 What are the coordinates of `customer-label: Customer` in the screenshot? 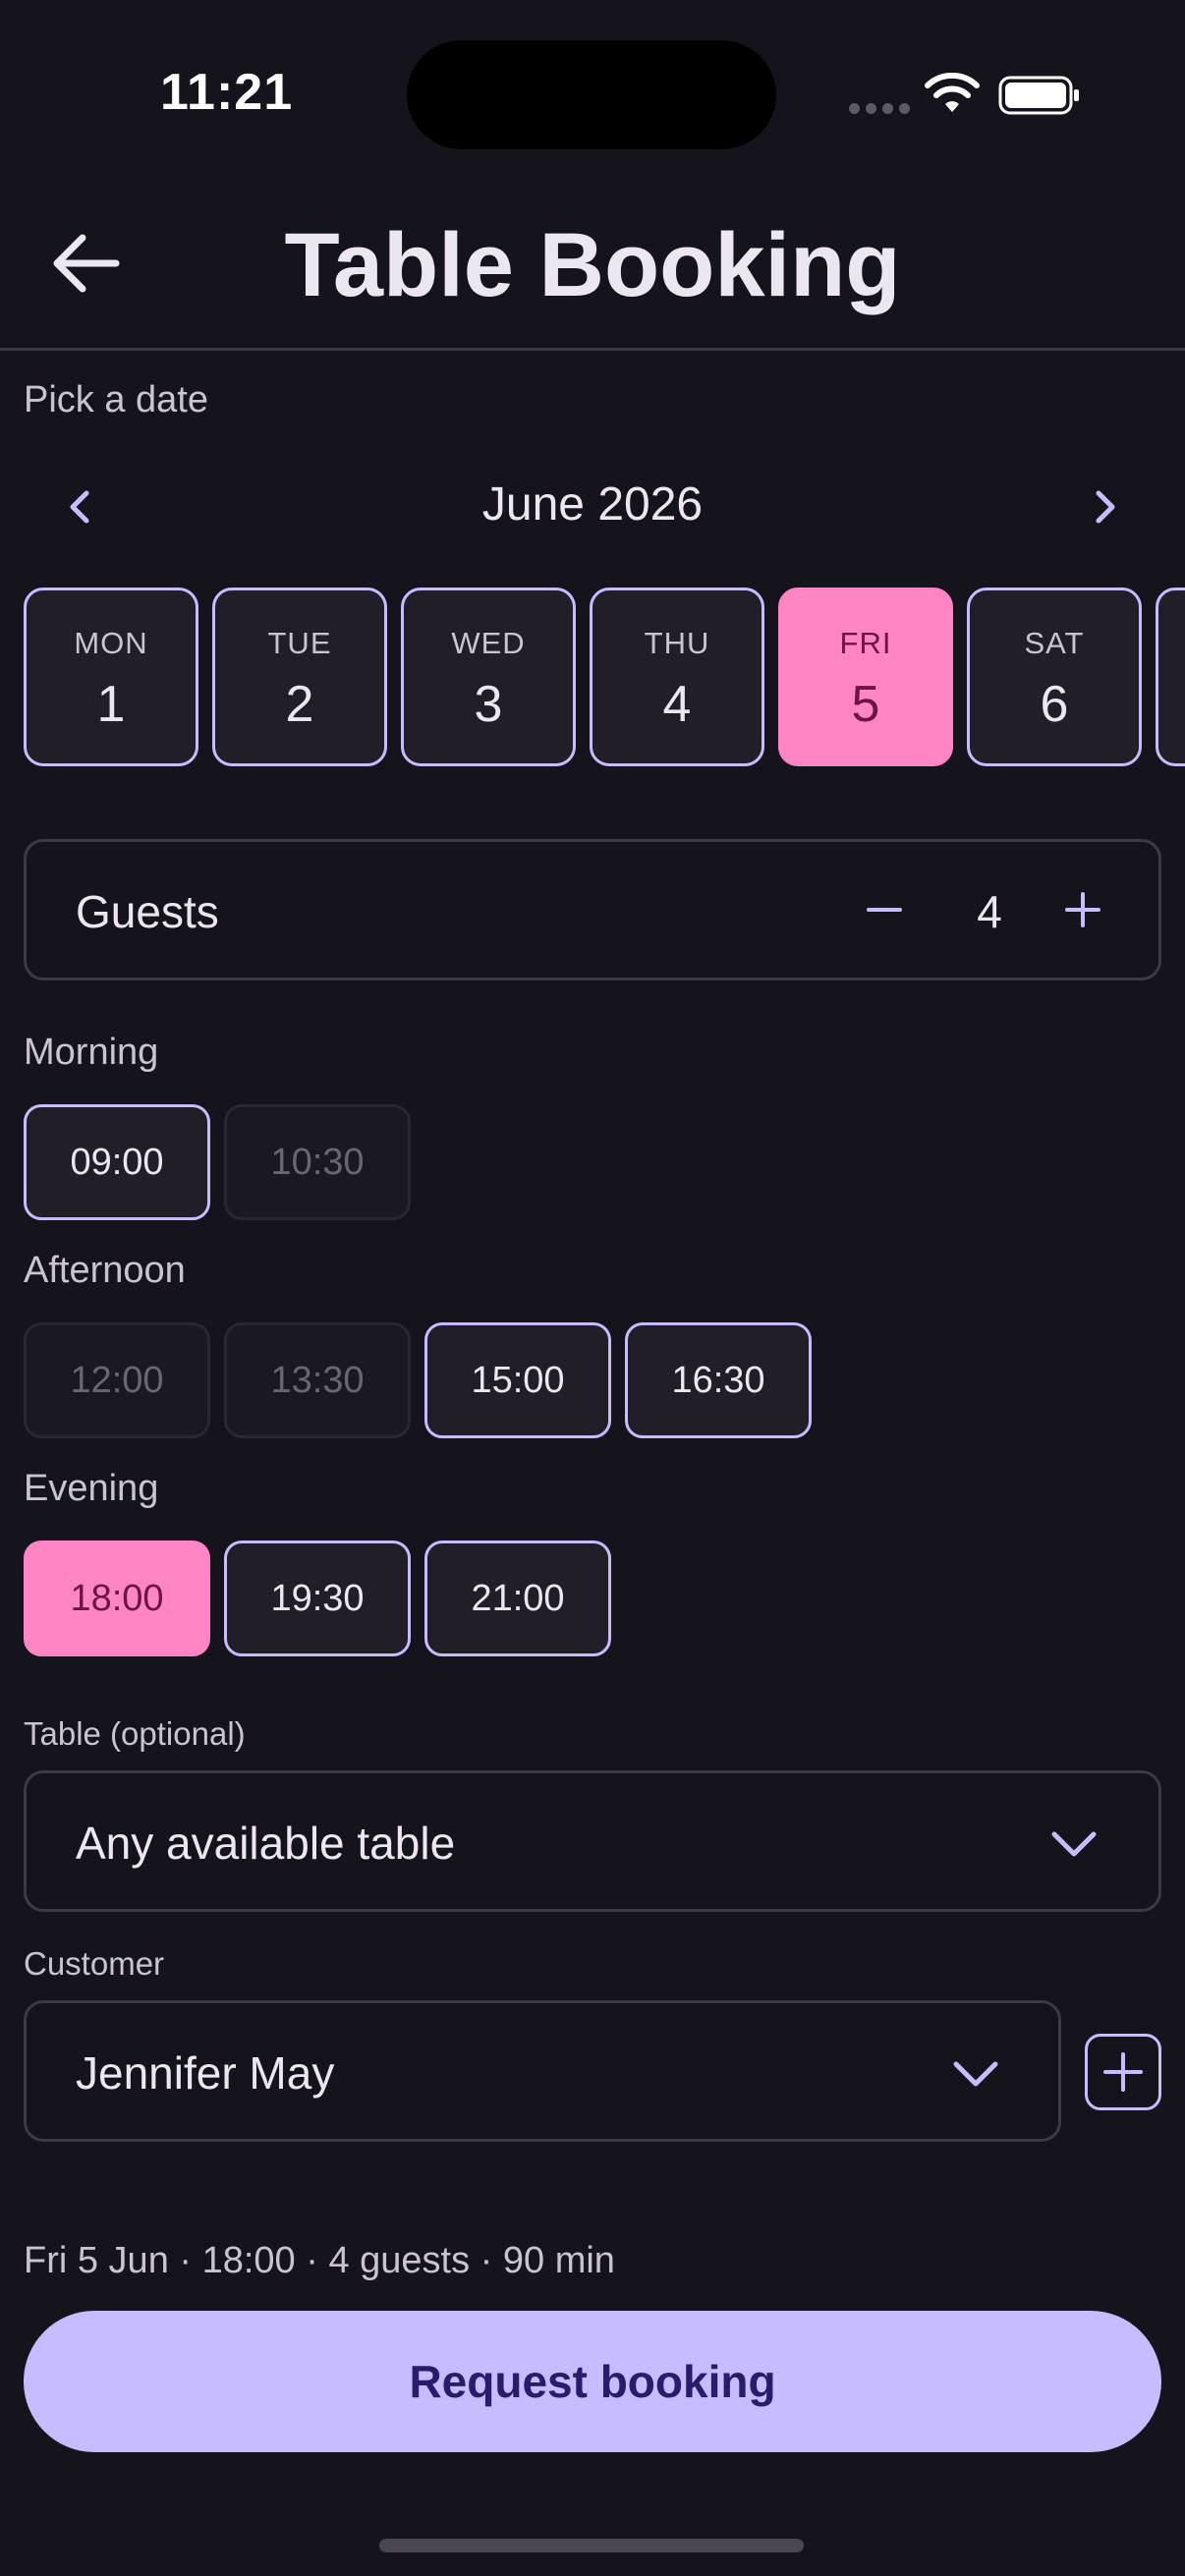 It's located at (95, 1963).